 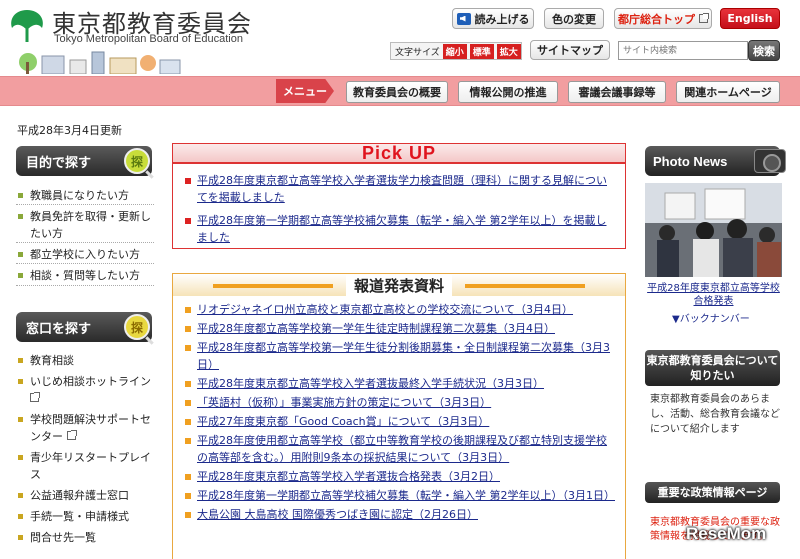 What do you see at coordinates (27, 26) in the screenshot?
I see `tokyo-ginkgo-logo-icon` at bounding box center [27, 26].